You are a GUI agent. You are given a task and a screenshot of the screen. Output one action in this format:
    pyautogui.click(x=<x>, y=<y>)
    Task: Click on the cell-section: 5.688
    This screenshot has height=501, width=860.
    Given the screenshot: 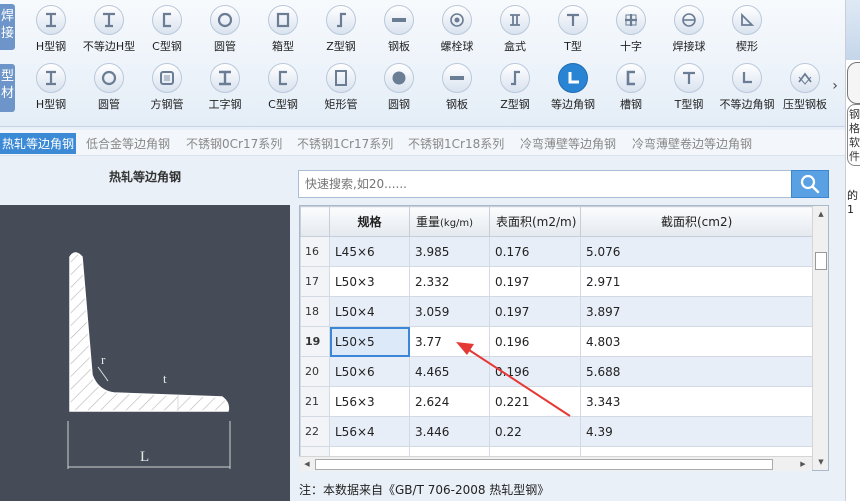 What is the action you would take?
    pyautogui.click(x=696, y=371)
    